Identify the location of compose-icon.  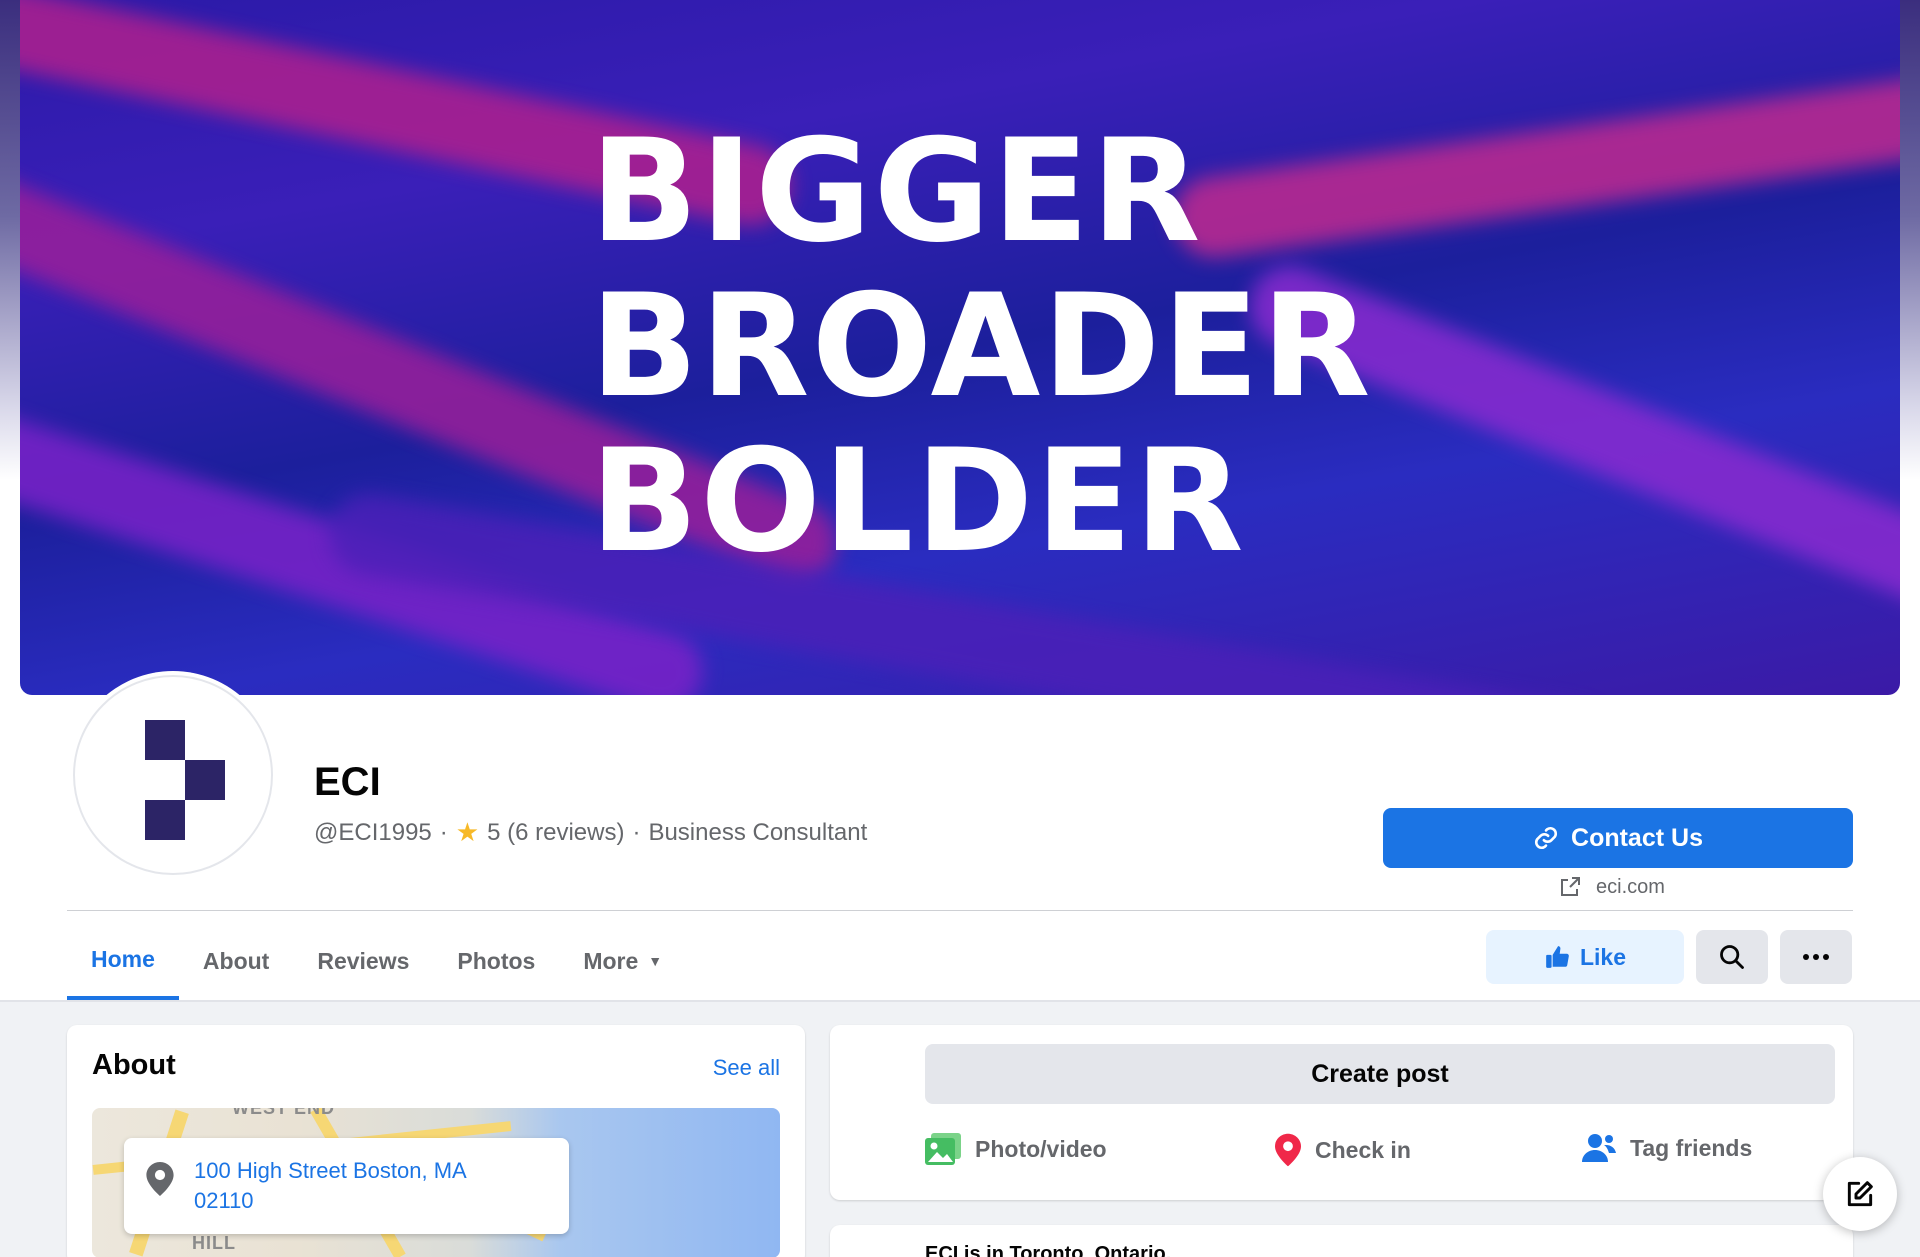
(1860, 1194).